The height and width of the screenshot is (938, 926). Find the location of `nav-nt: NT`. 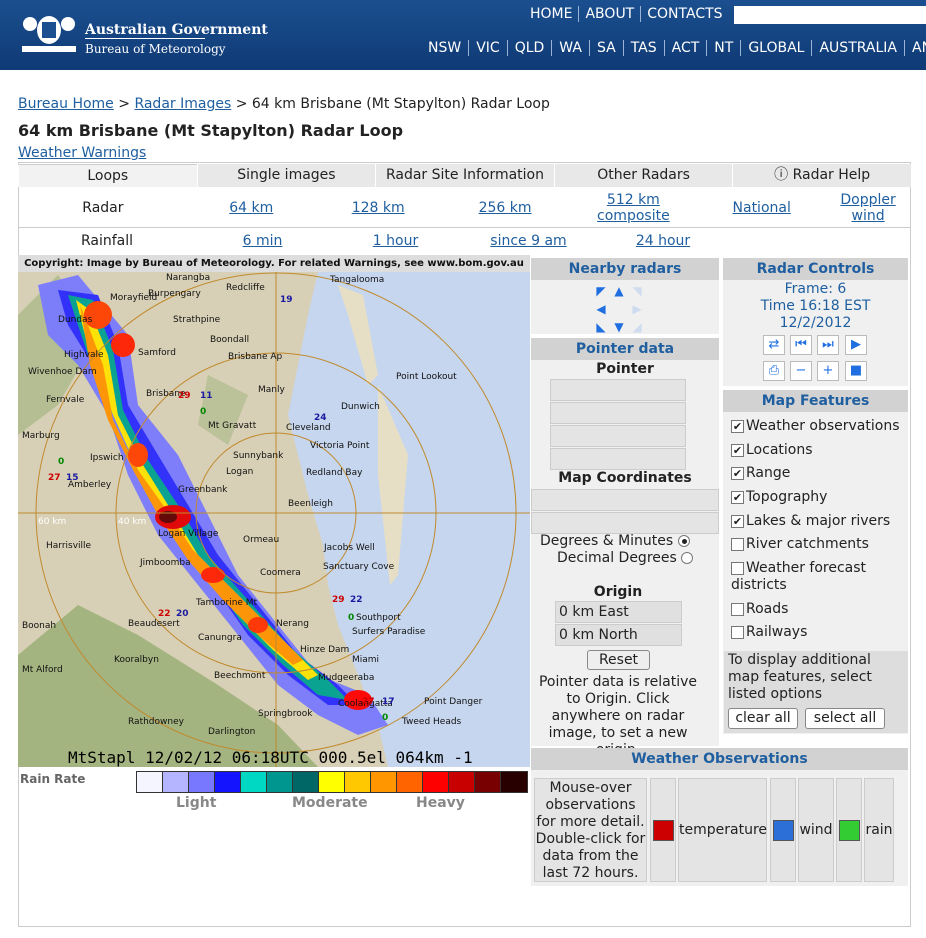

nav-nt: NT is located at coordinates (723, 48).